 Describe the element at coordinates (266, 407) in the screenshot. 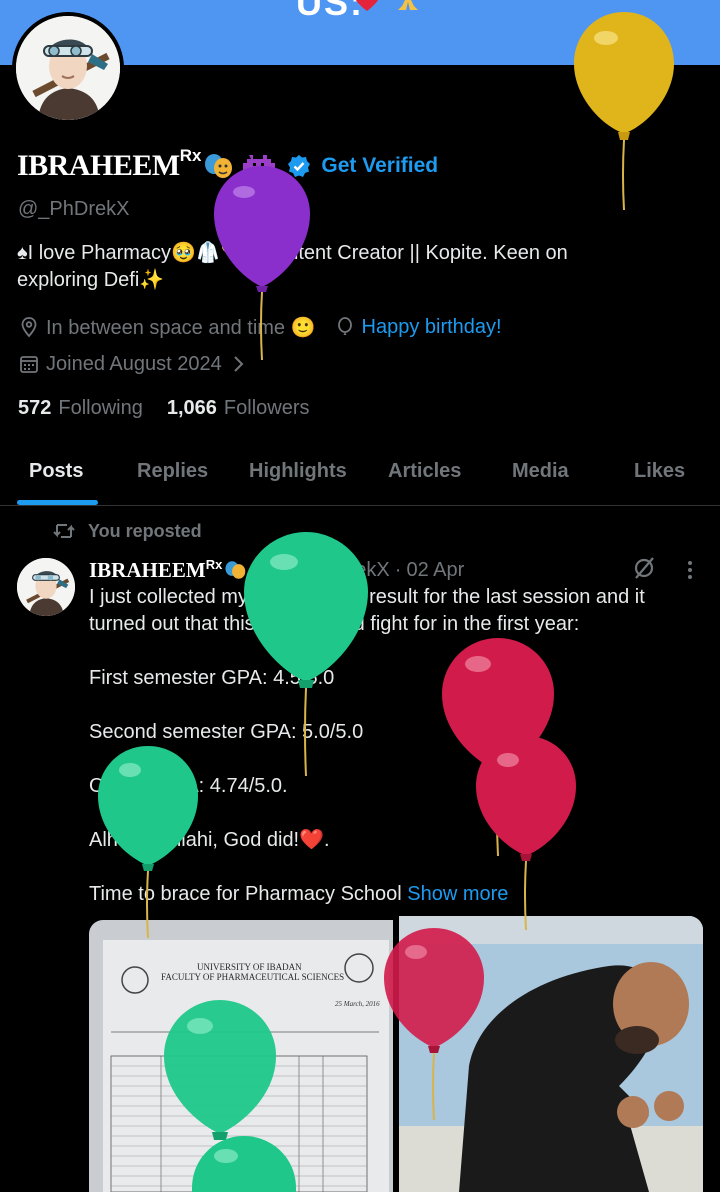

I see `followers-label: Followers` at that location.